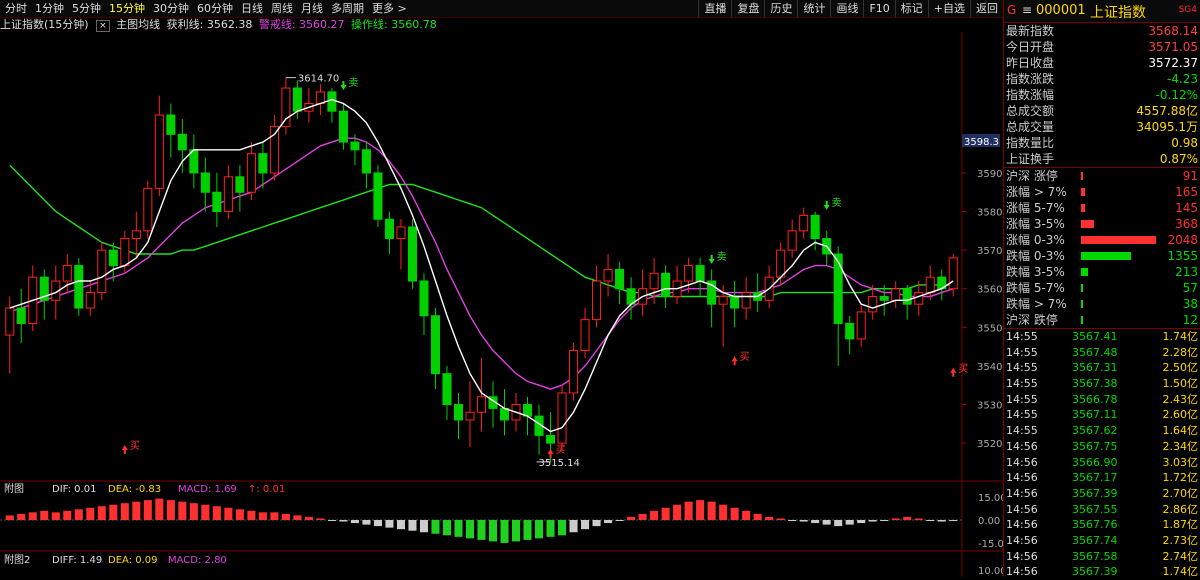 The image size is (1200, 580). Describe the element at coordinates (1178, 159) in the screenshot. I see `stat-value: 0.87%` at that location.